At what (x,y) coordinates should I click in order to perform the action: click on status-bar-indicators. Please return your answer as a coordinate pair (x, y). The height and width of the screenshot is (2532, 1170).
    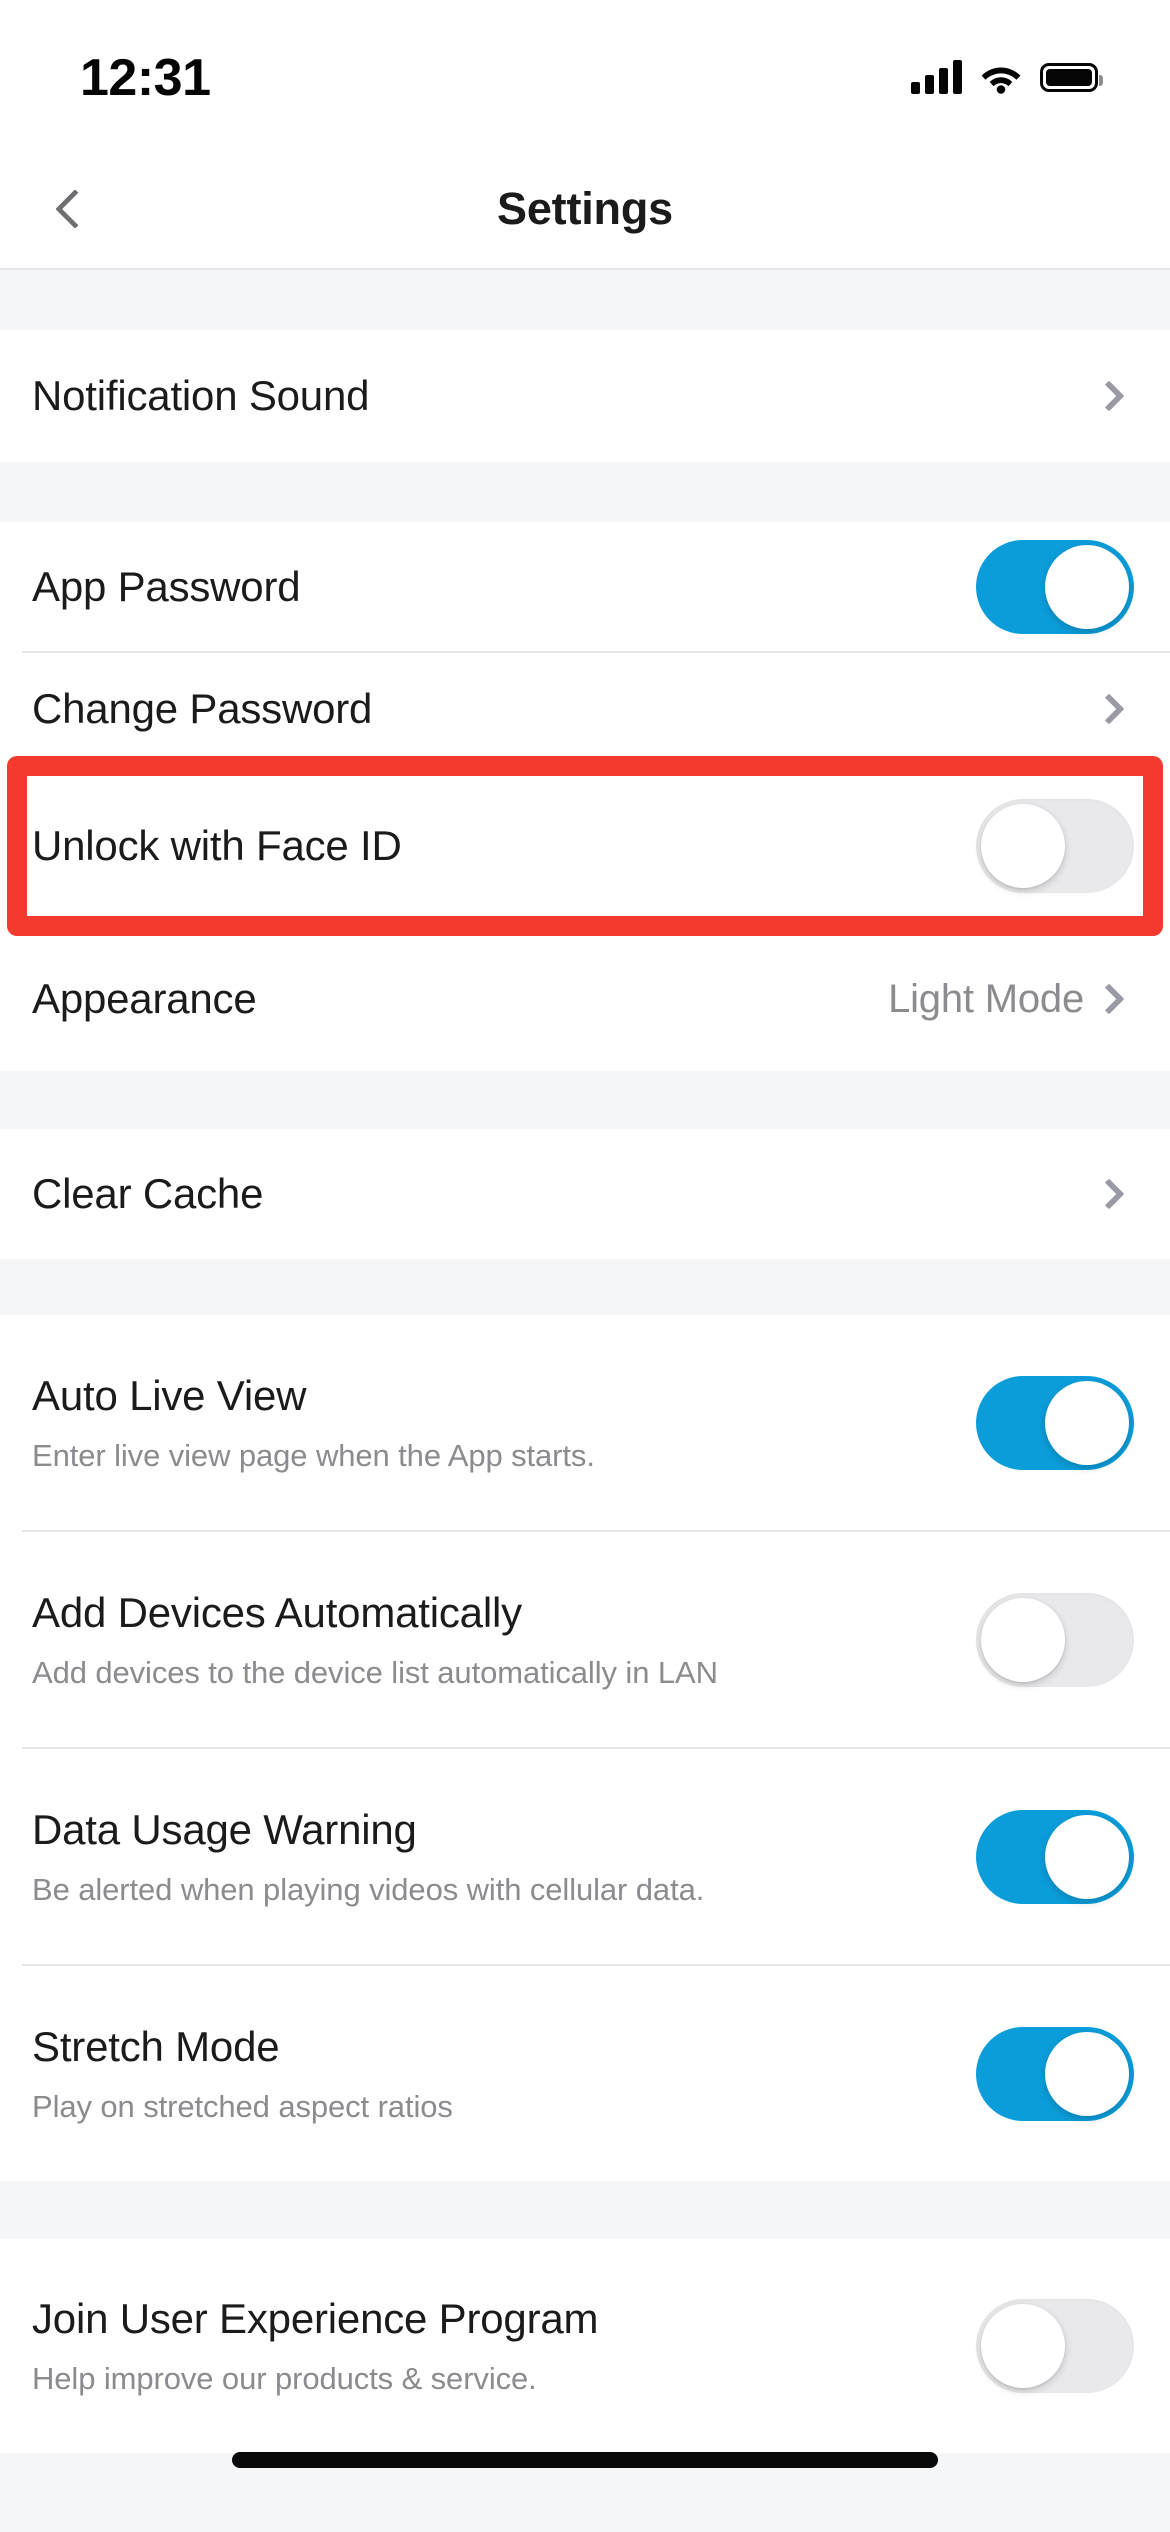
    Looking at the image, I should click on (1007, 71).